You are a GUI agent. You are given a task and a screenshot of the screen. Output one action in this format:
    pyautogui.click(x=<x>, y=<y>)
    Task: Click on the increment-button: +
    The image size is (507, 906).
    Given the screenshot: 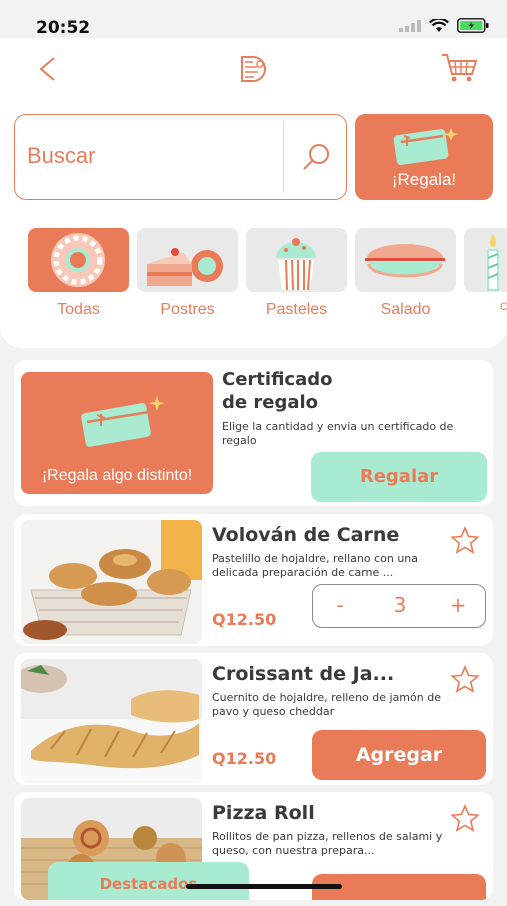 What is the action you would take?
    pyautogui.click(x=458, y=605)
    